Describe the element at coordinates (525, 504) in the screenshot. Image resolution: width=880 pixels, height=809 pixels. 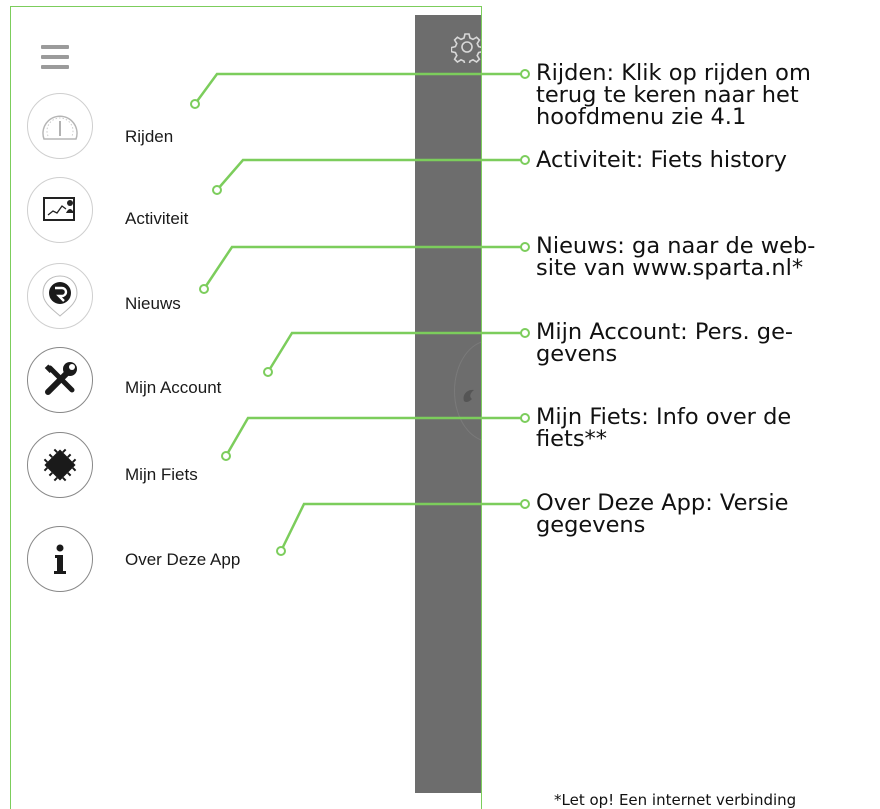
I see `callout-dot-over-deze-app-end` at that location.